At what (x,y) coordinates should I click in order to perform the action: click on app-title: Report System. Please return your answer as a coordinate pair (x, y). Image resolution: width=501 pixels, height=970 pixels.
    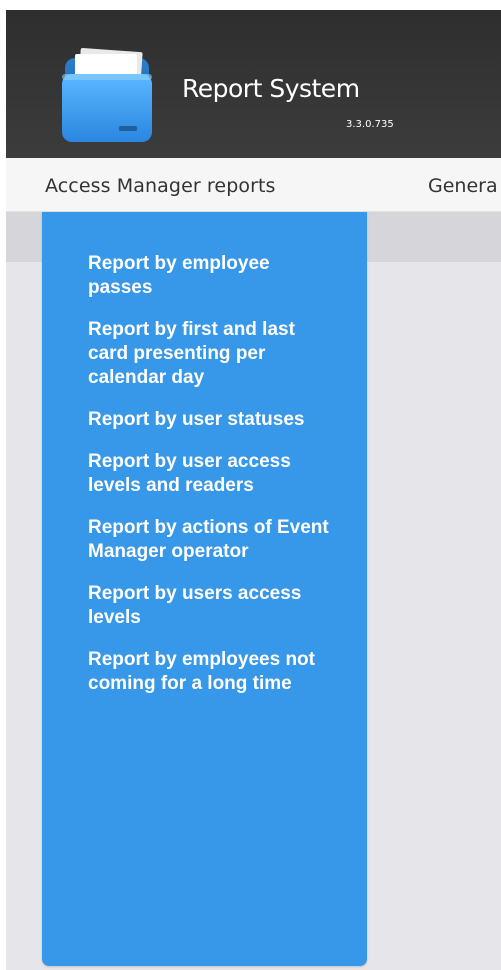
    Looking at the image, I should click on (271, 88).